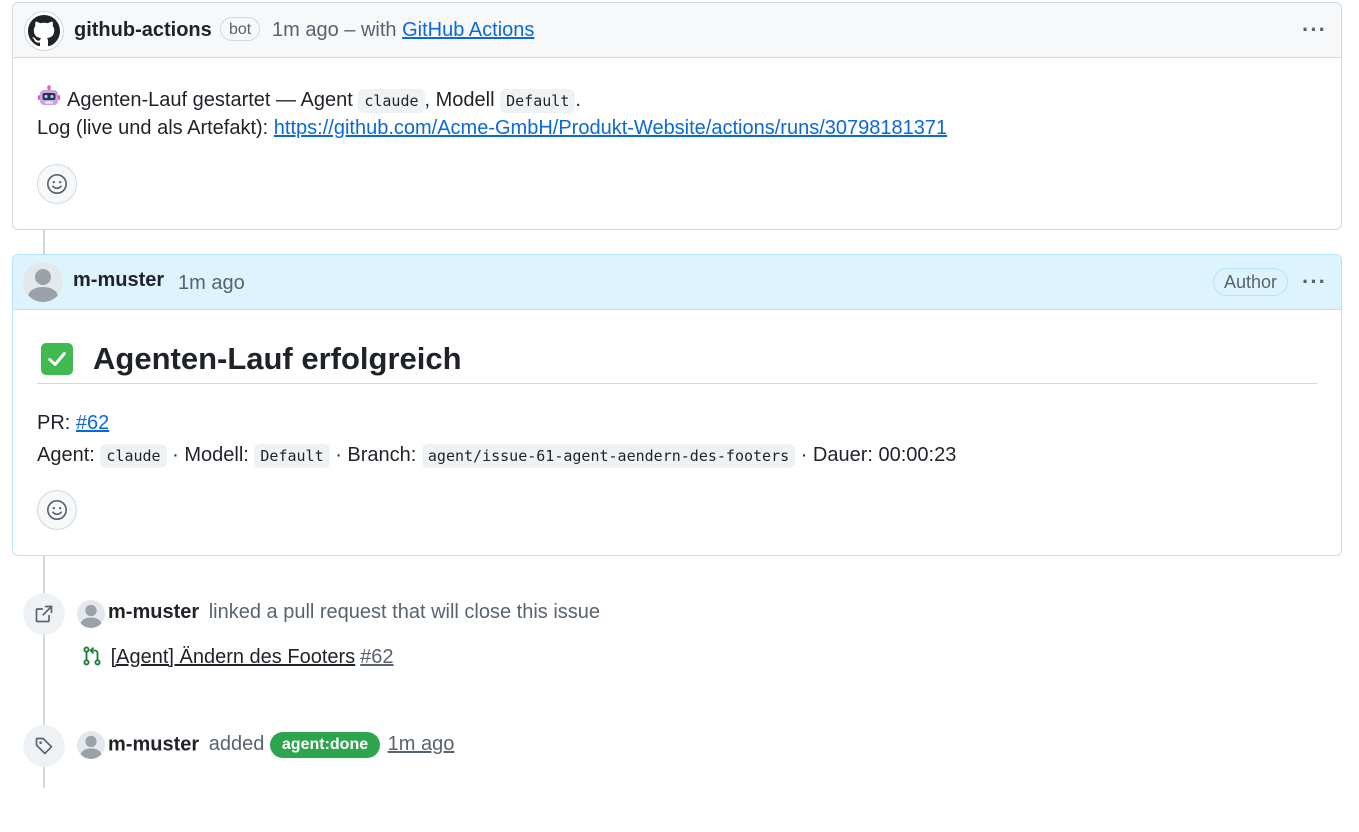 This screenshot has width=1359, height=832. What do you see at coordinates (211, 283) in the screenshot?
I see `author-comment-time: 1m ago` at bounding box center [211, 283].